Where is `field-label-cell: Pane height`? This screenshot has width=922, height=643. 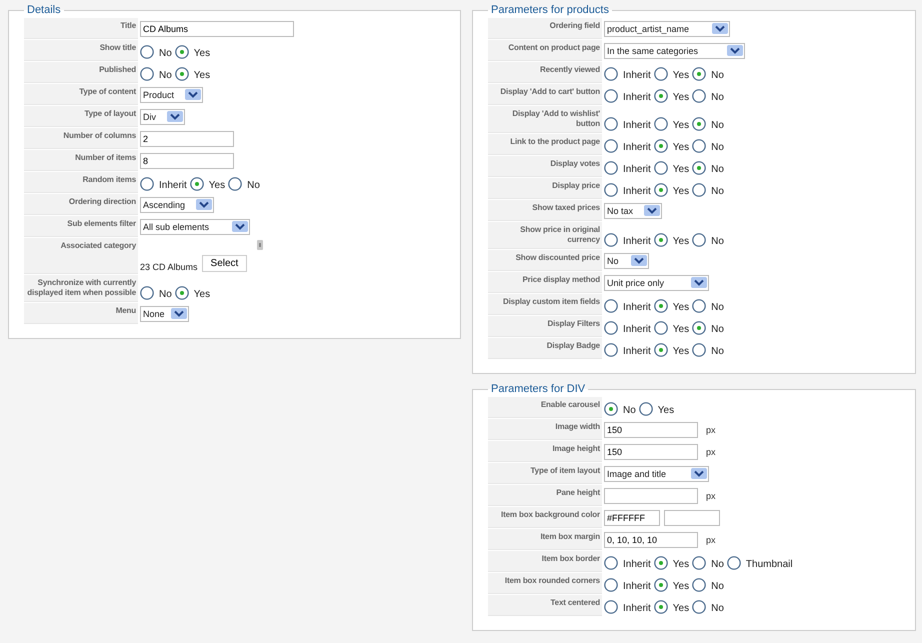
field-label-cell: Pane height is located at coordinates (545, 495).